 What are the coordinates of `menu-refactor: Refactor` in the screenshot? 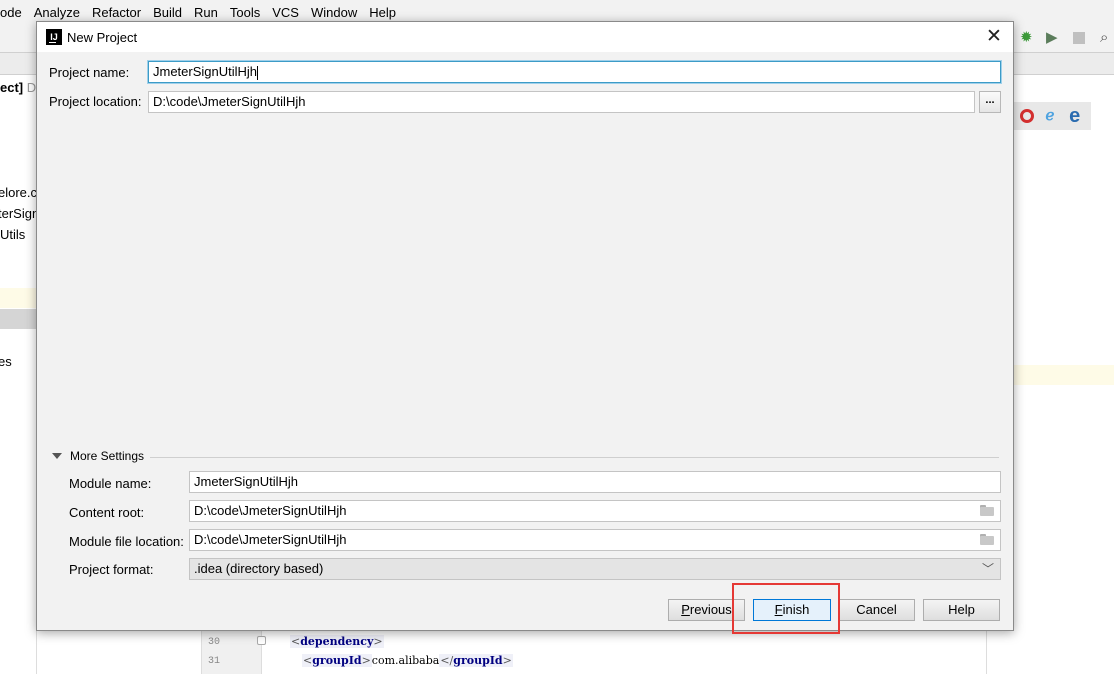 It's located at (116, 12).